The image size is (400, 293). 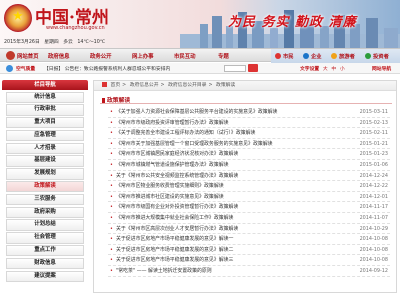 What do you see at coordinates (227, 271) in the screenshot?
I see `article-title-link: "常吃茶" —— 解读土地拆迁安置政策的原则` at bounding box center [227, 271].